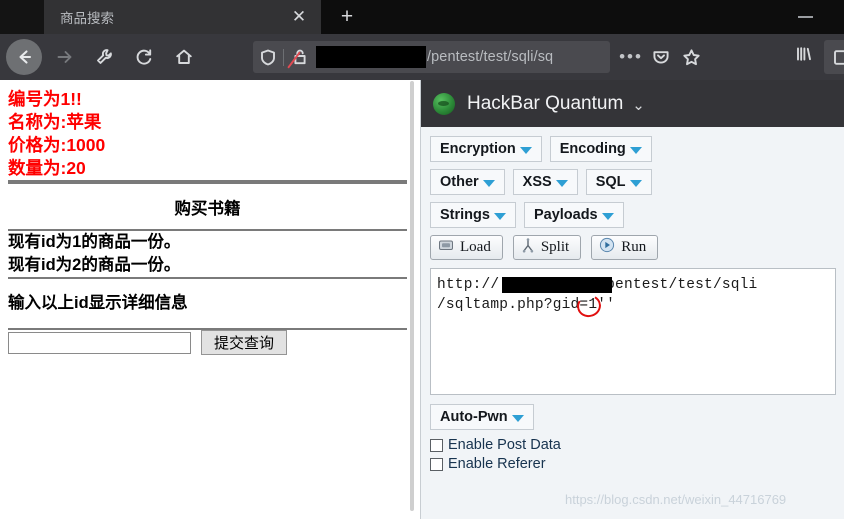 The image size is (844, 519). What do you see at coordinates (537, 182) in the screenshot?
I see `xss-button-label: XSS` at bounding box center [537, 182].